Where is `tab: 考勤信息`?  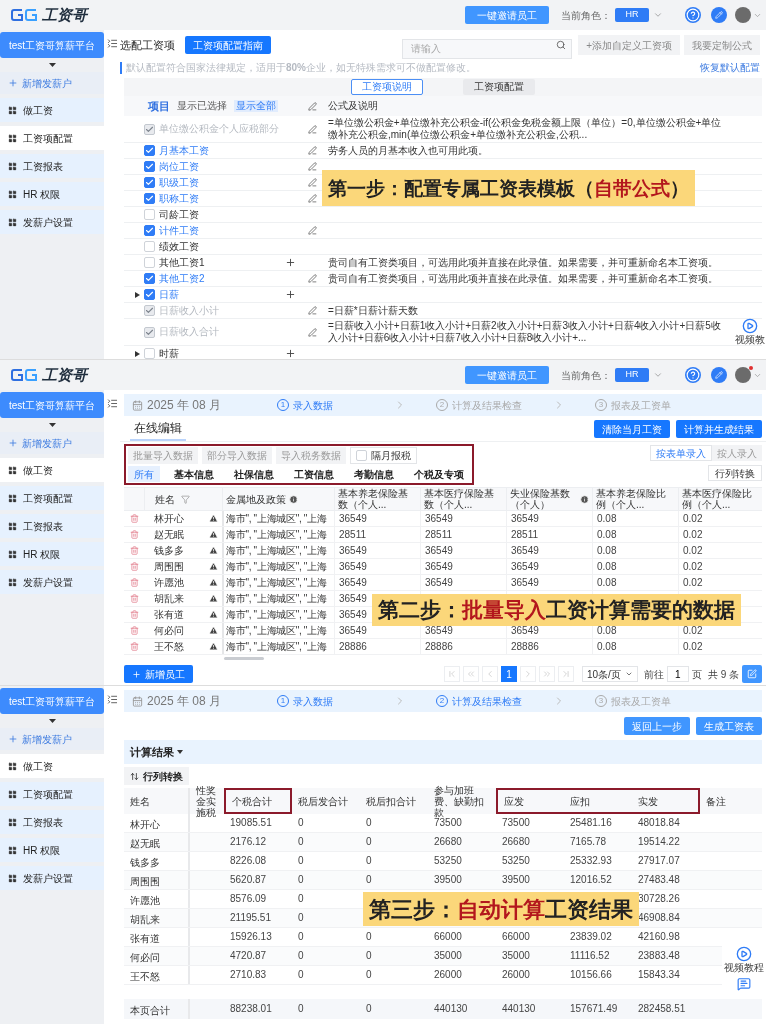
tab: 考勤信息 is located at coordinates (374, 474).